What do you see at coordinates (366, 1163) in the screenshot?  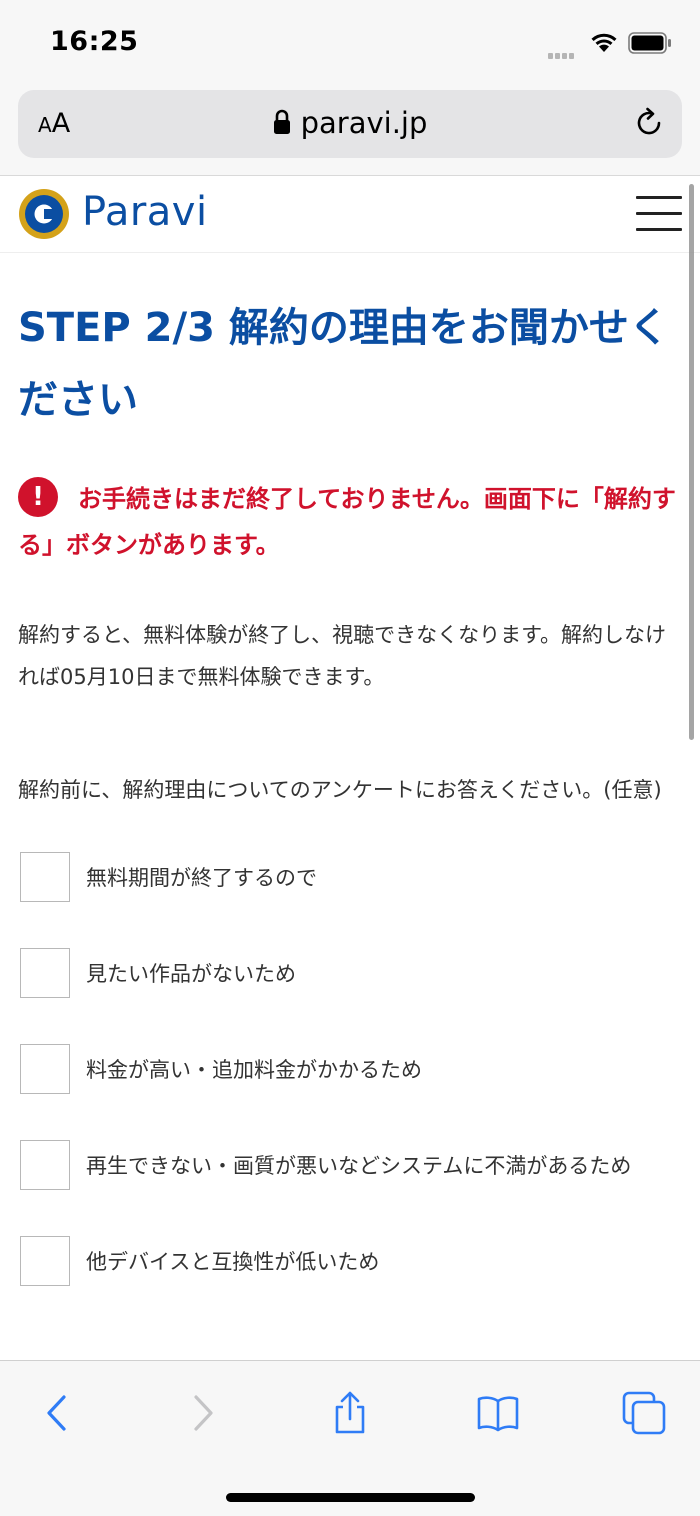 I see `option-label: 再生できない・画質が悪いなどシステムに不満があるため` at bounding box center [366, 1163].